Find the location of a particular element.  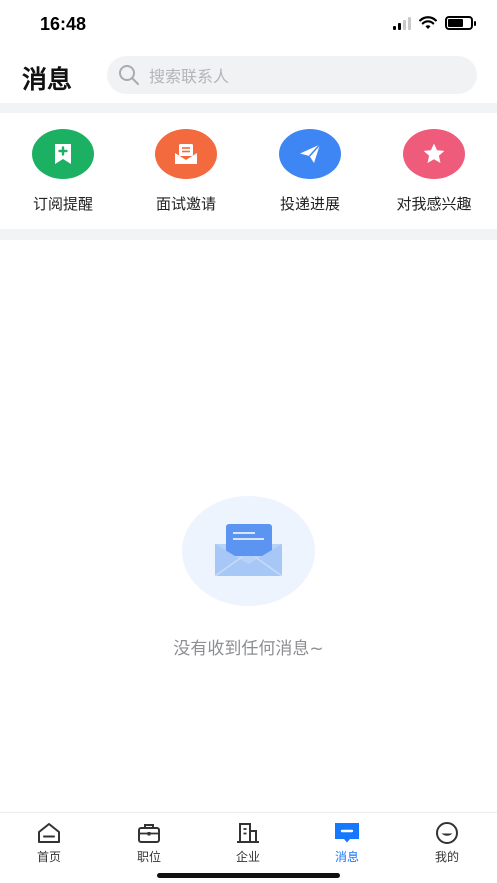

shortcut-label: 面试邀请 is located at coordinates (185, 204).